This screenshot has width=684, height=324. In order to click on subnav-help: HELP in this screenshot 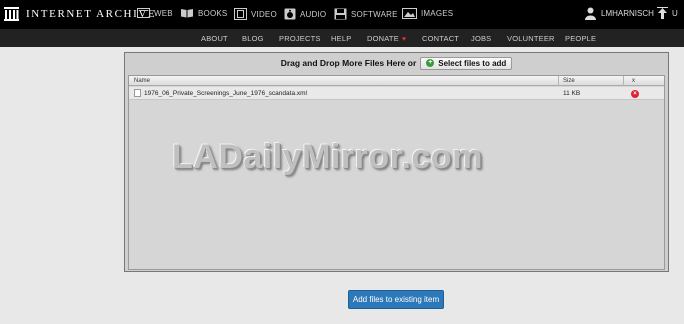, I will do `click(341, 38)`.